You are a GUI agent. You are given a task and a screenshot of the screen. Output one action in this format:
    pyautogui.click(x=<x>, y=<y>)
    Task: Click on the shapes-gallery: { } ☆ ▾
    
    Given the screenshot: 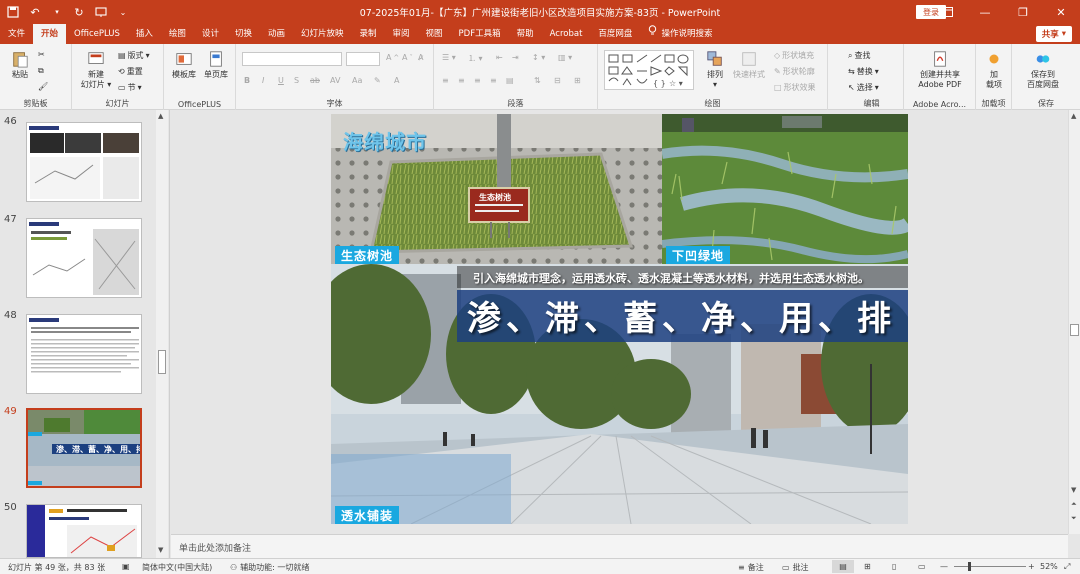 What is the action you would take?
    pyautogui.click(x=649, y=70)
    